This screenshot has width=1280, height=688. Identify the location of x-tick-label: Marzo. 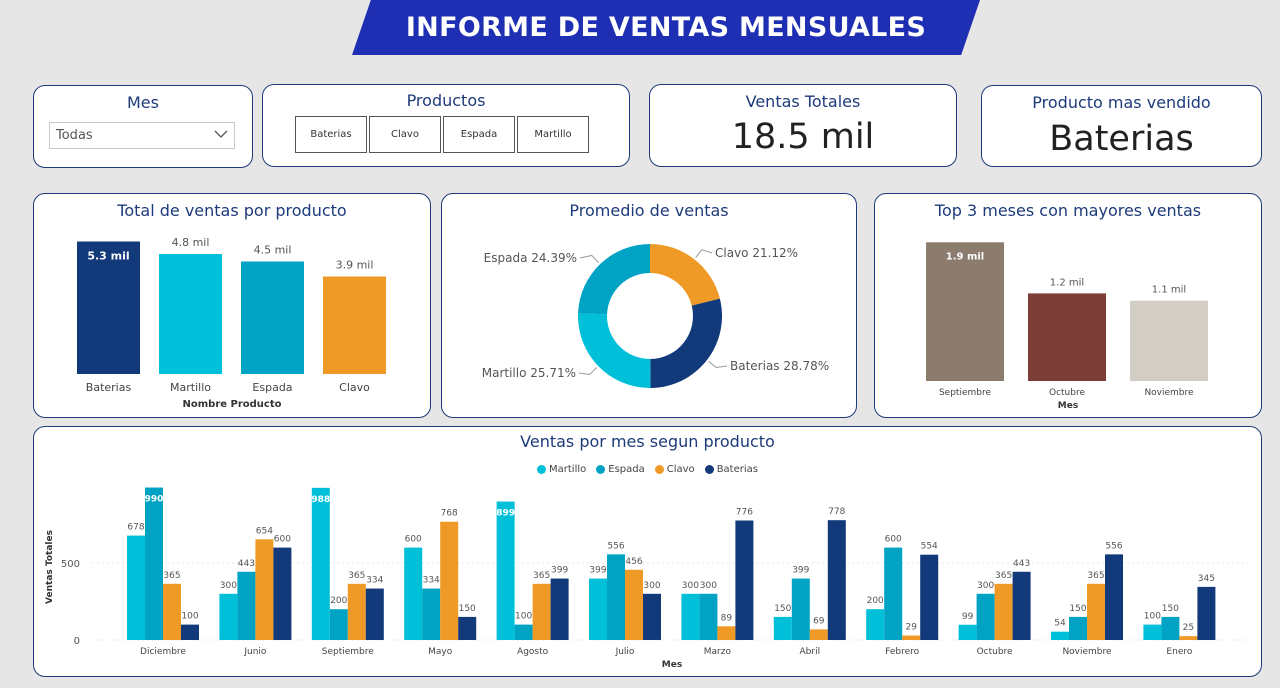
(718, 652).